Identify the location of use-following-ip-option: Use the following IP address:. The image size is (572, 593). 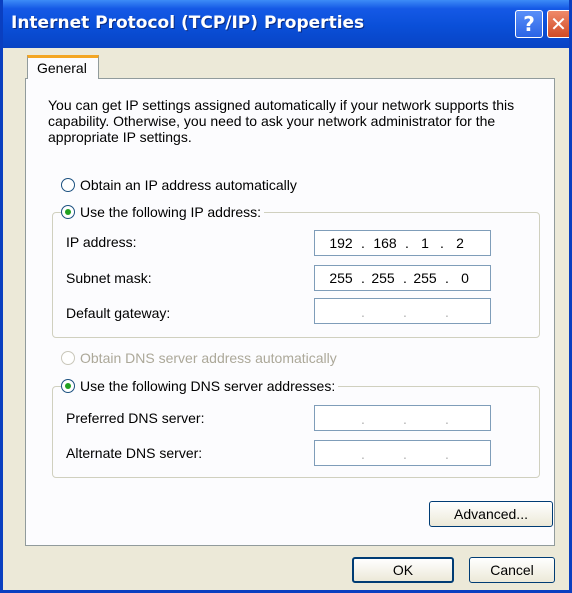
(163, 212).